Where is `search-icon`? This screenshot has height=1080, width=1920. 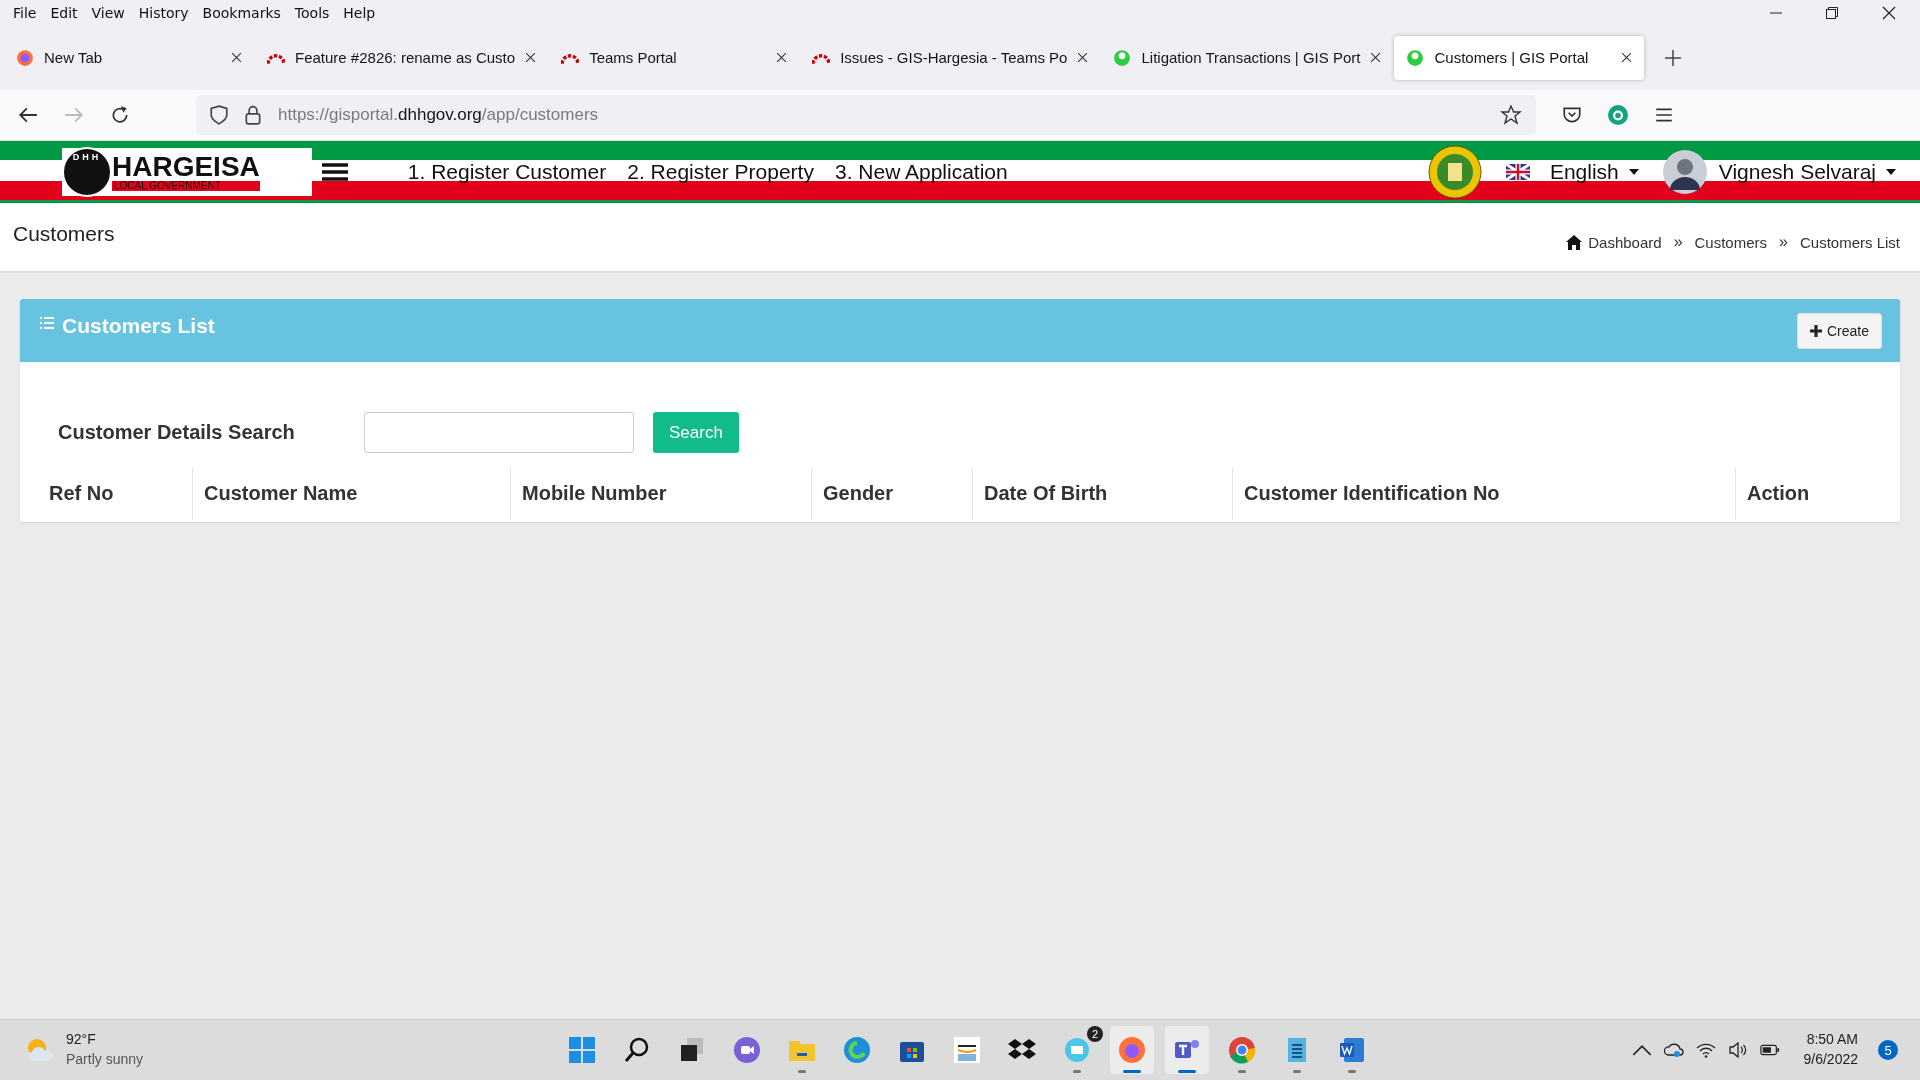
search-icon is located at coordinates (637, 1050).